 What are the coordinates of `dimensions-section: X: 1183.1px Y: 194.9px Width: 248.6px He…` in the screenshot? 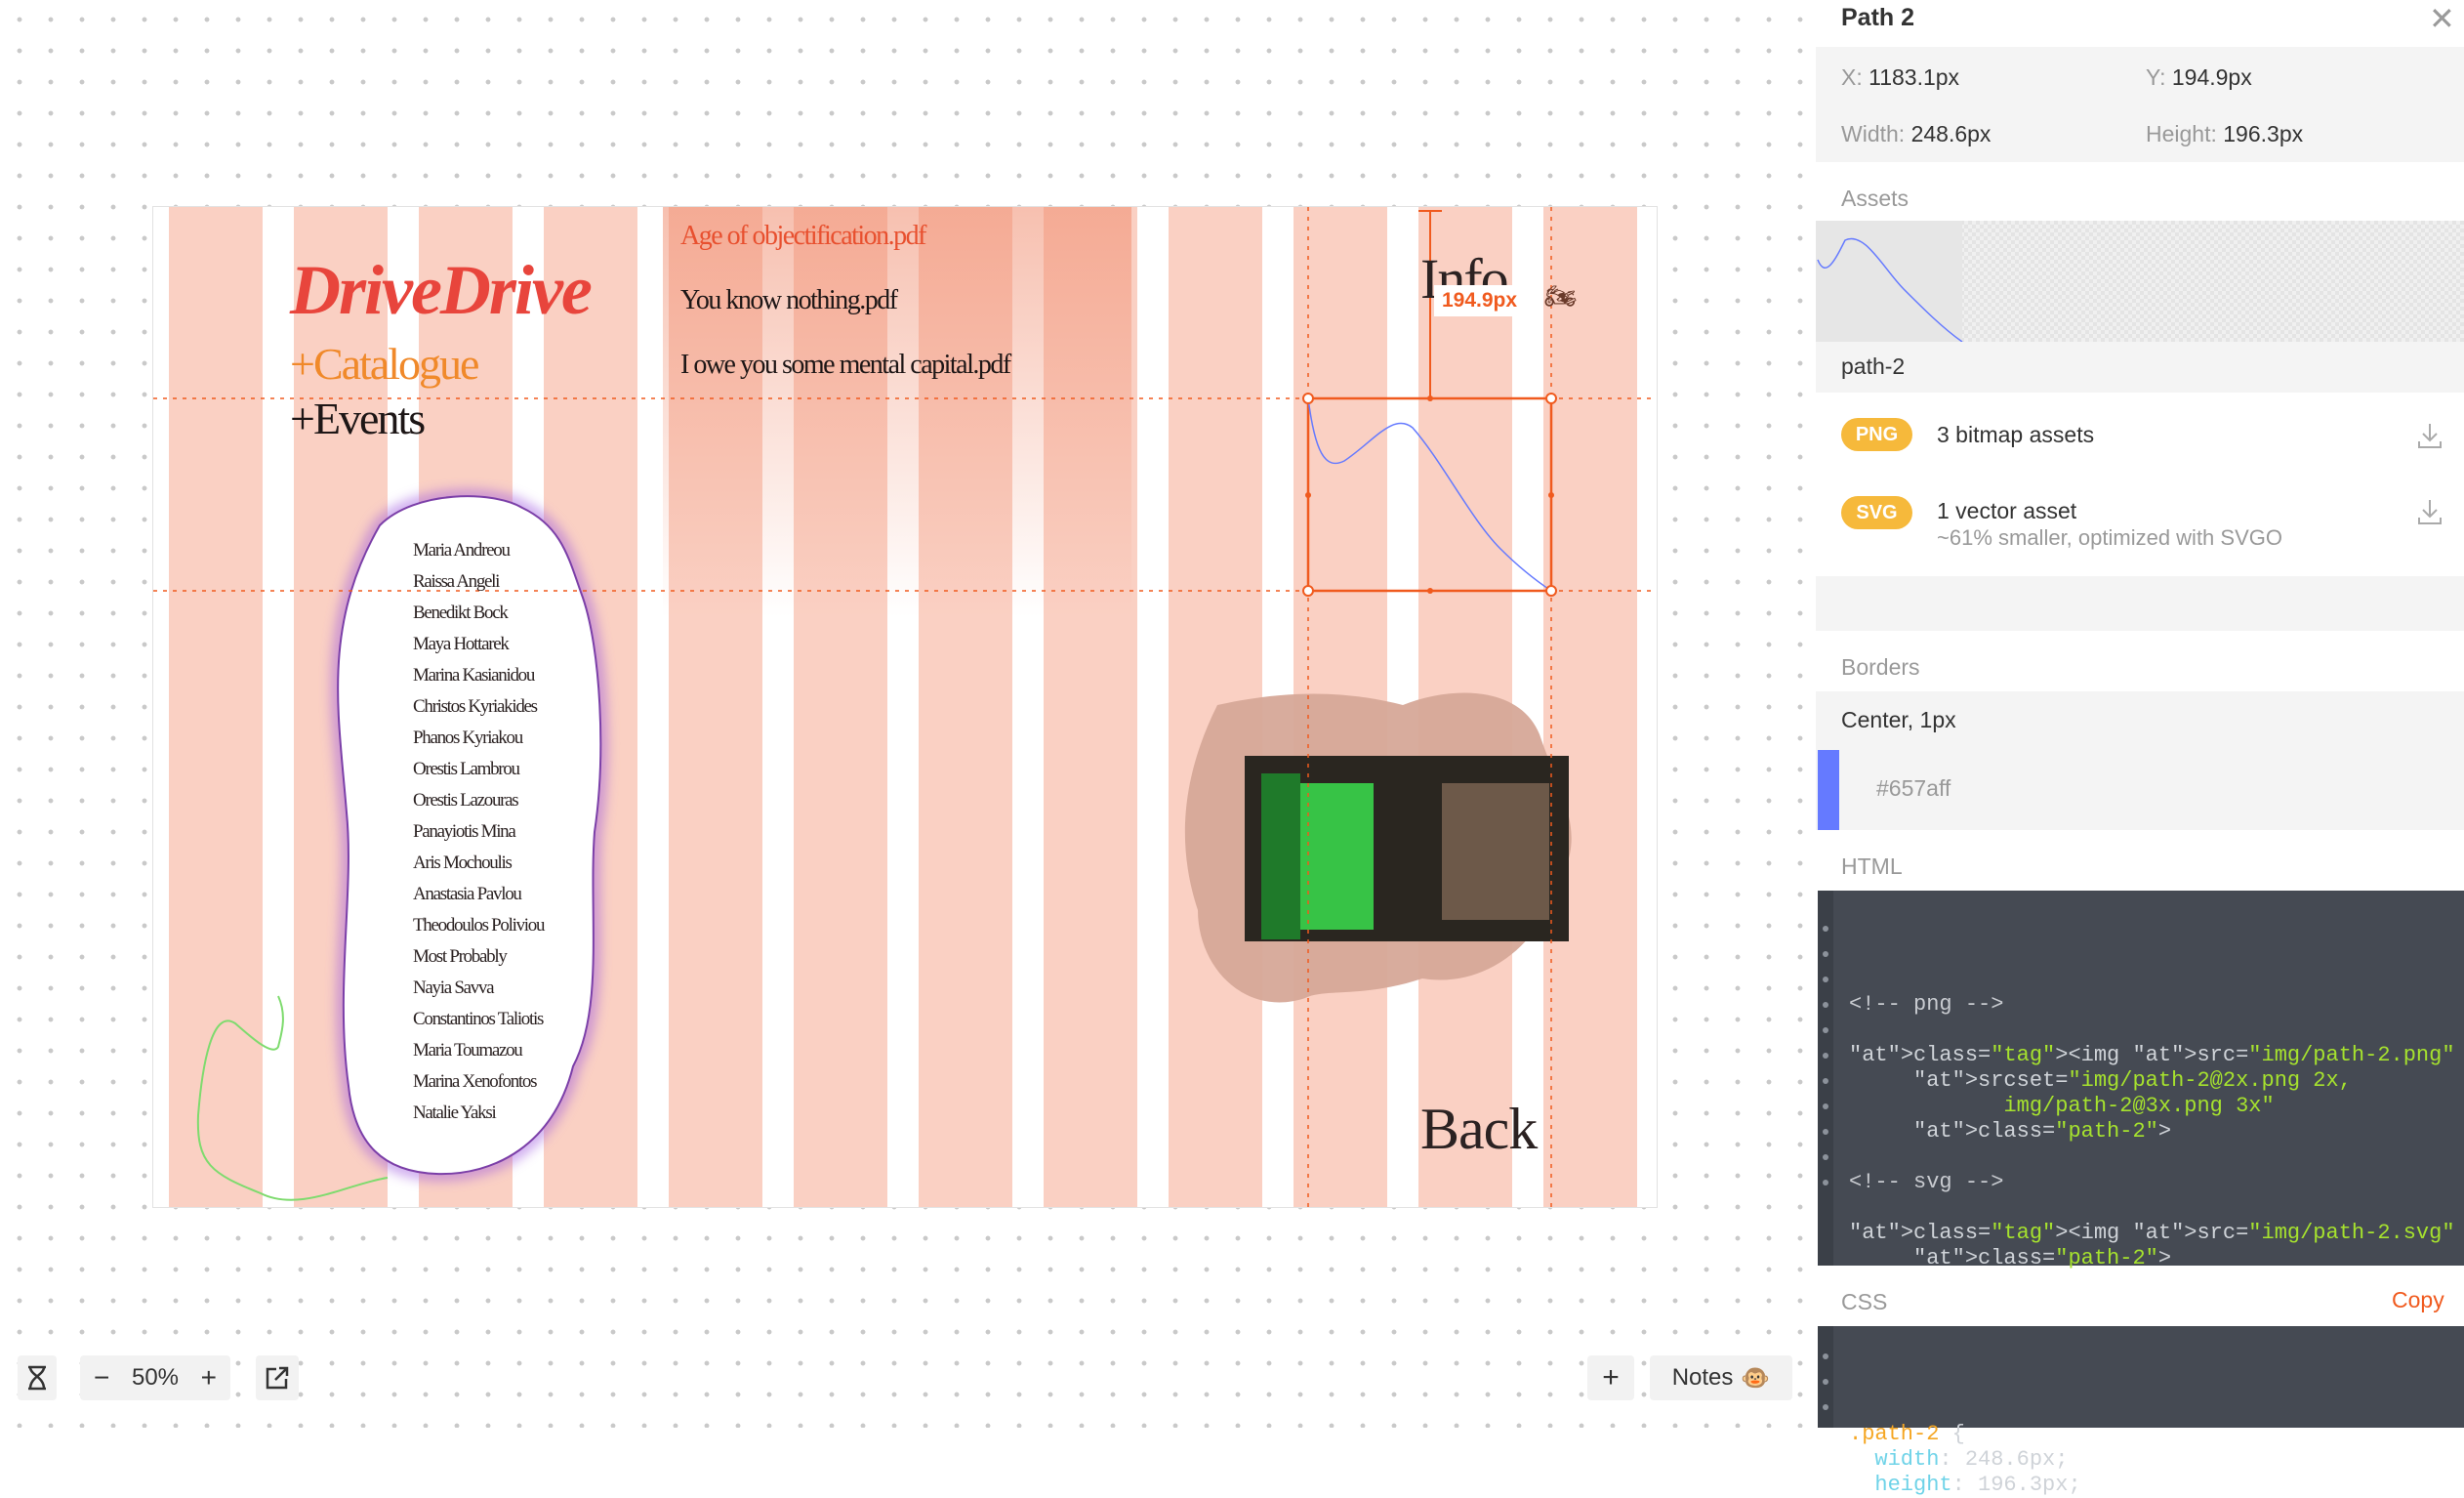 It's located at (2140, 104).